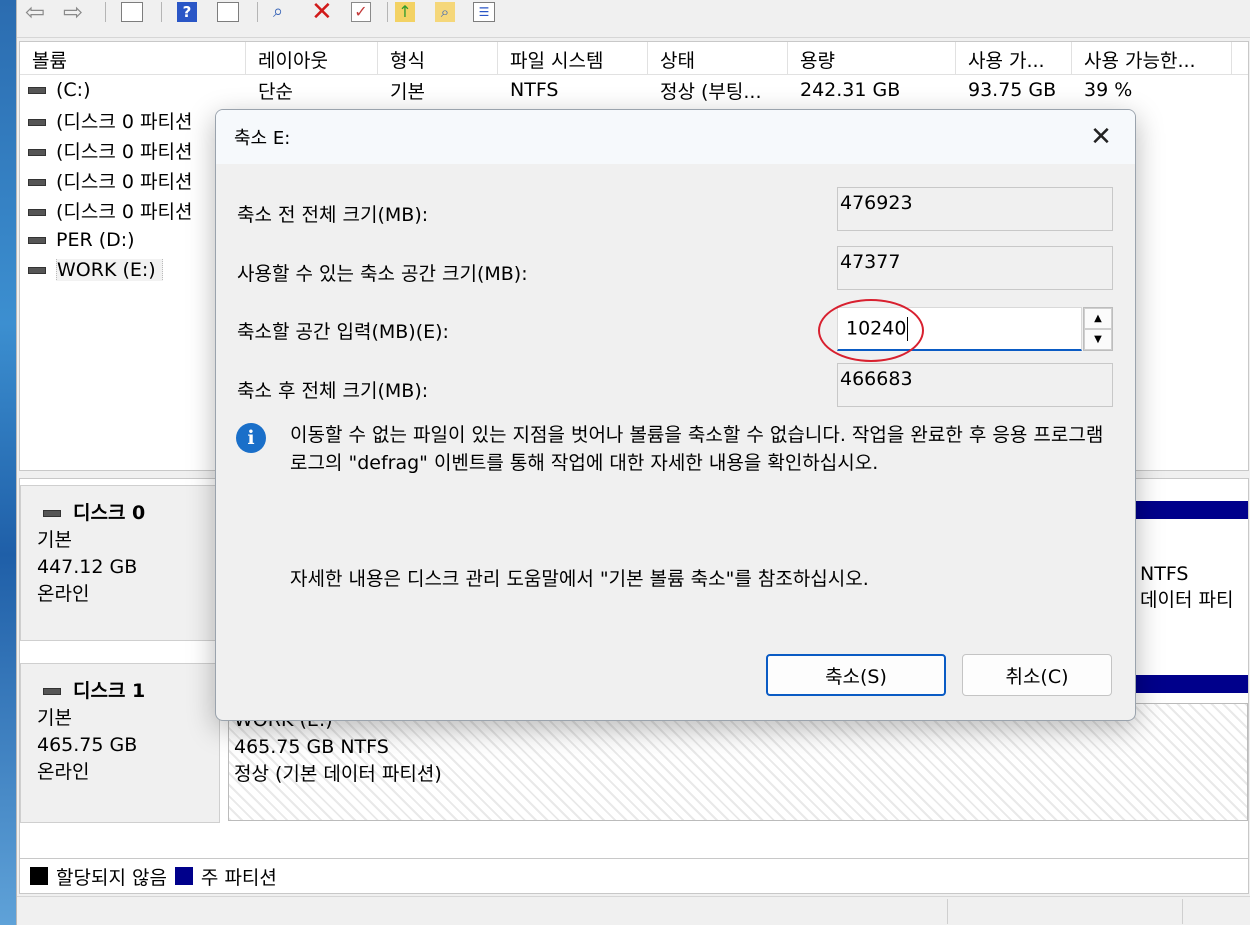 This screenshot has height=925, width=1250. Describe the element at coordinates (534, 90) in the screenshot. I see `volume-filesystem: NTFS` at that location.